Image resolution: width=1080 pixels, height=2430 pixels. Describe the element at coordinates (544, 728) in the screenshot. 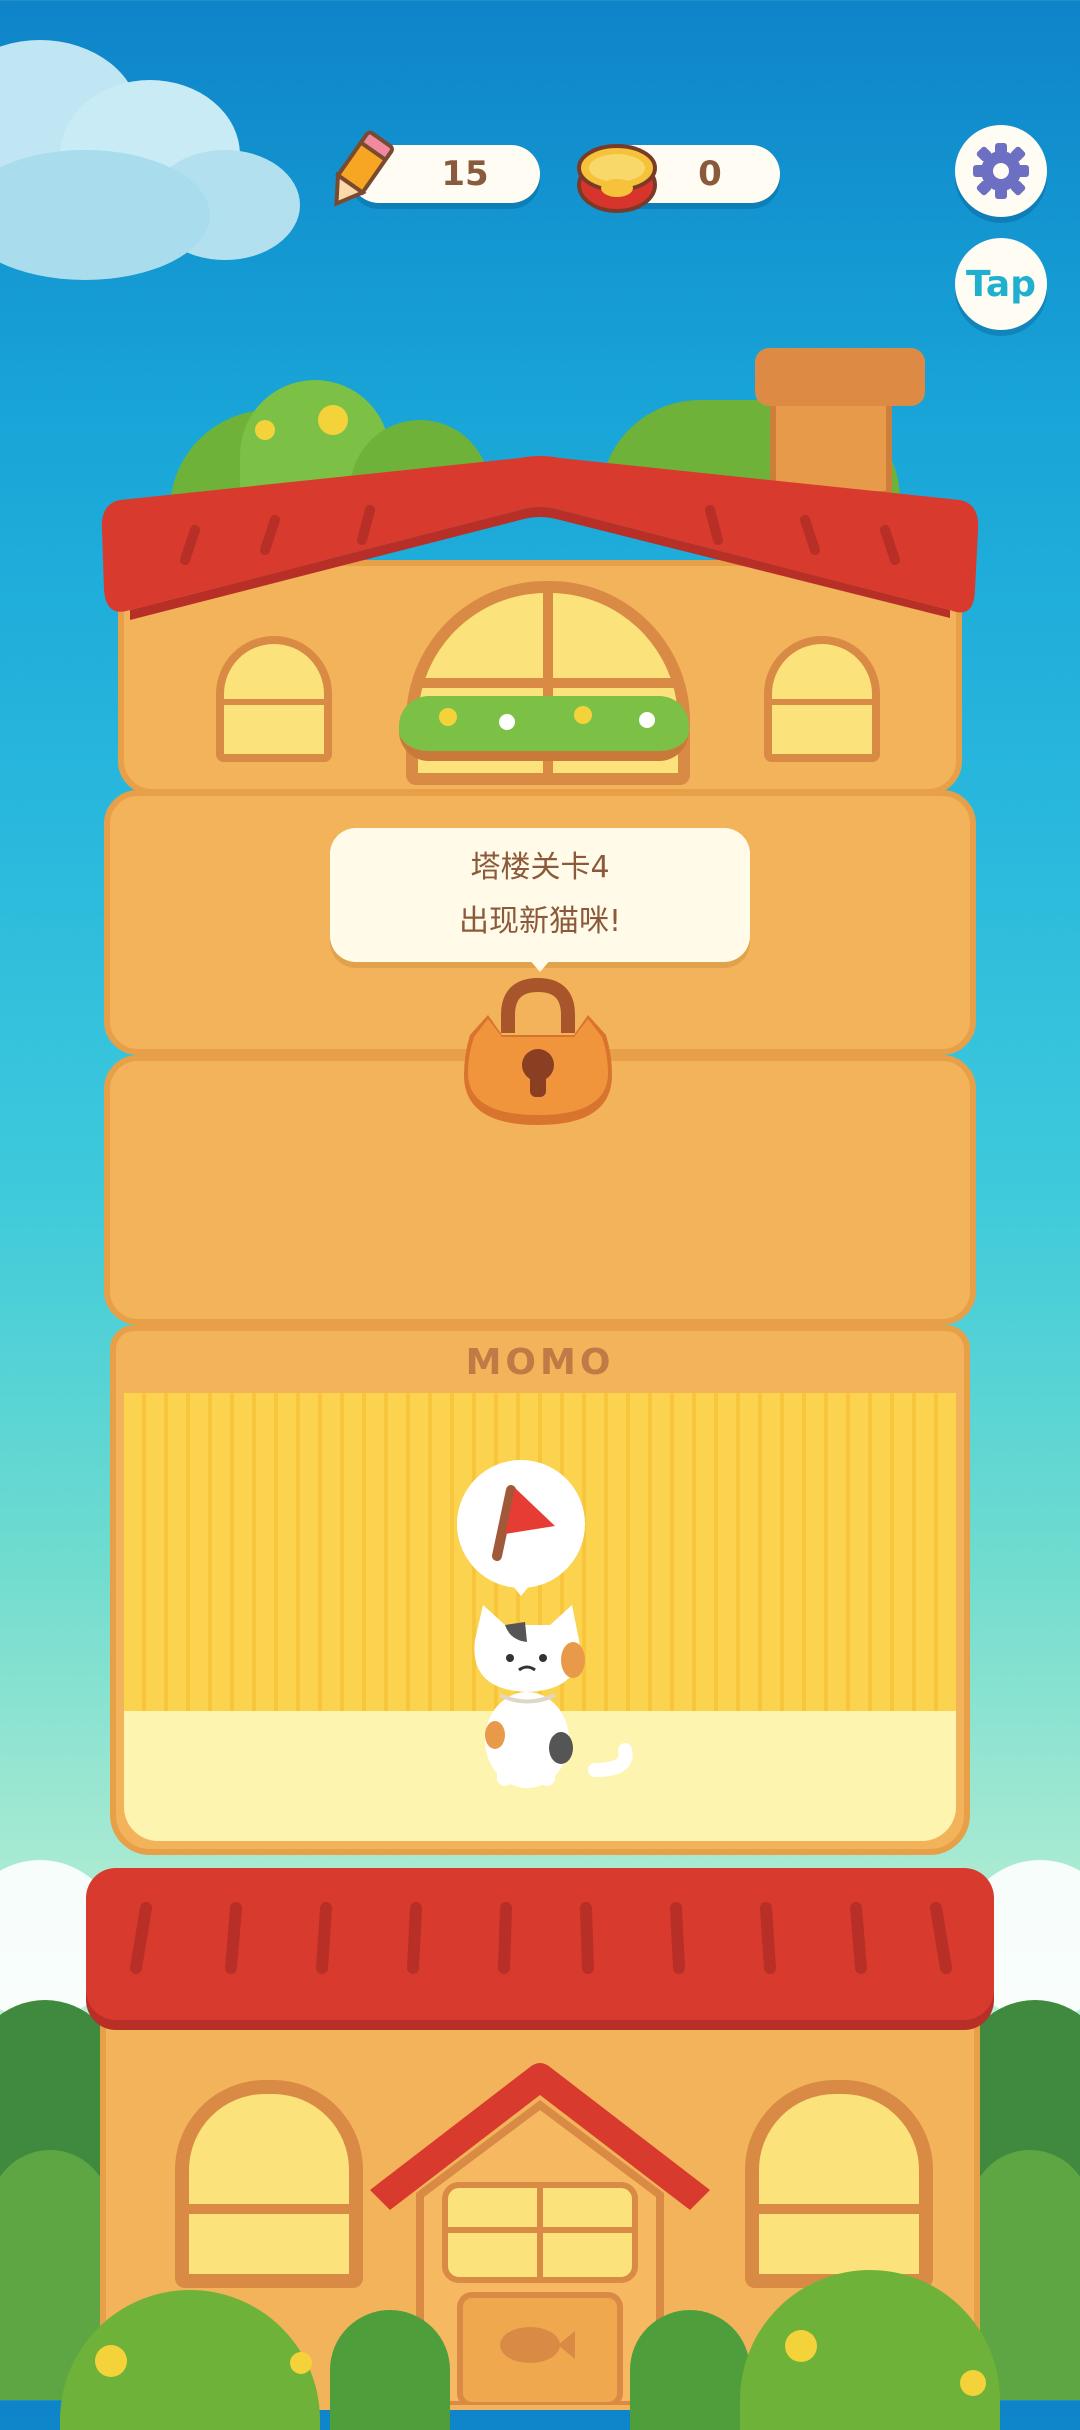

I see `flower-box` at that location.